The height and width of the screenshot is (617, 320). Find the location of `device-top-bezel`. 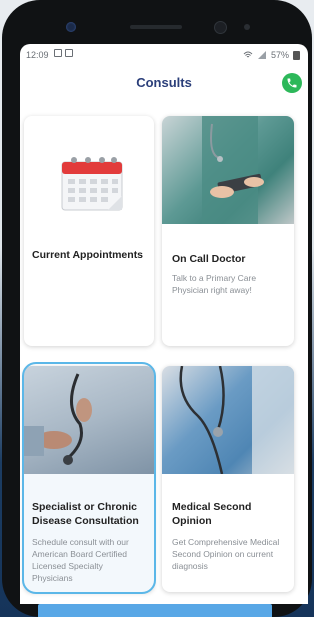

device-top-bezel is located at coordinates (157, 22).